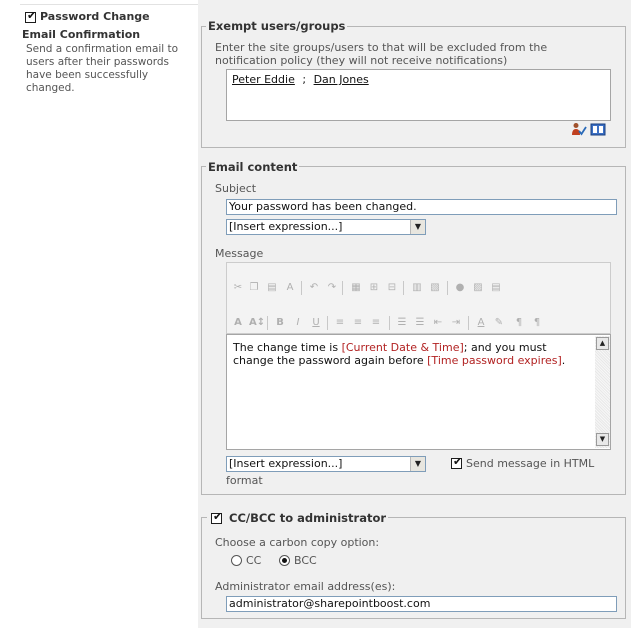  I want to click on ccbcc-legend: CC/BCC to administrator, so click(298, 518).